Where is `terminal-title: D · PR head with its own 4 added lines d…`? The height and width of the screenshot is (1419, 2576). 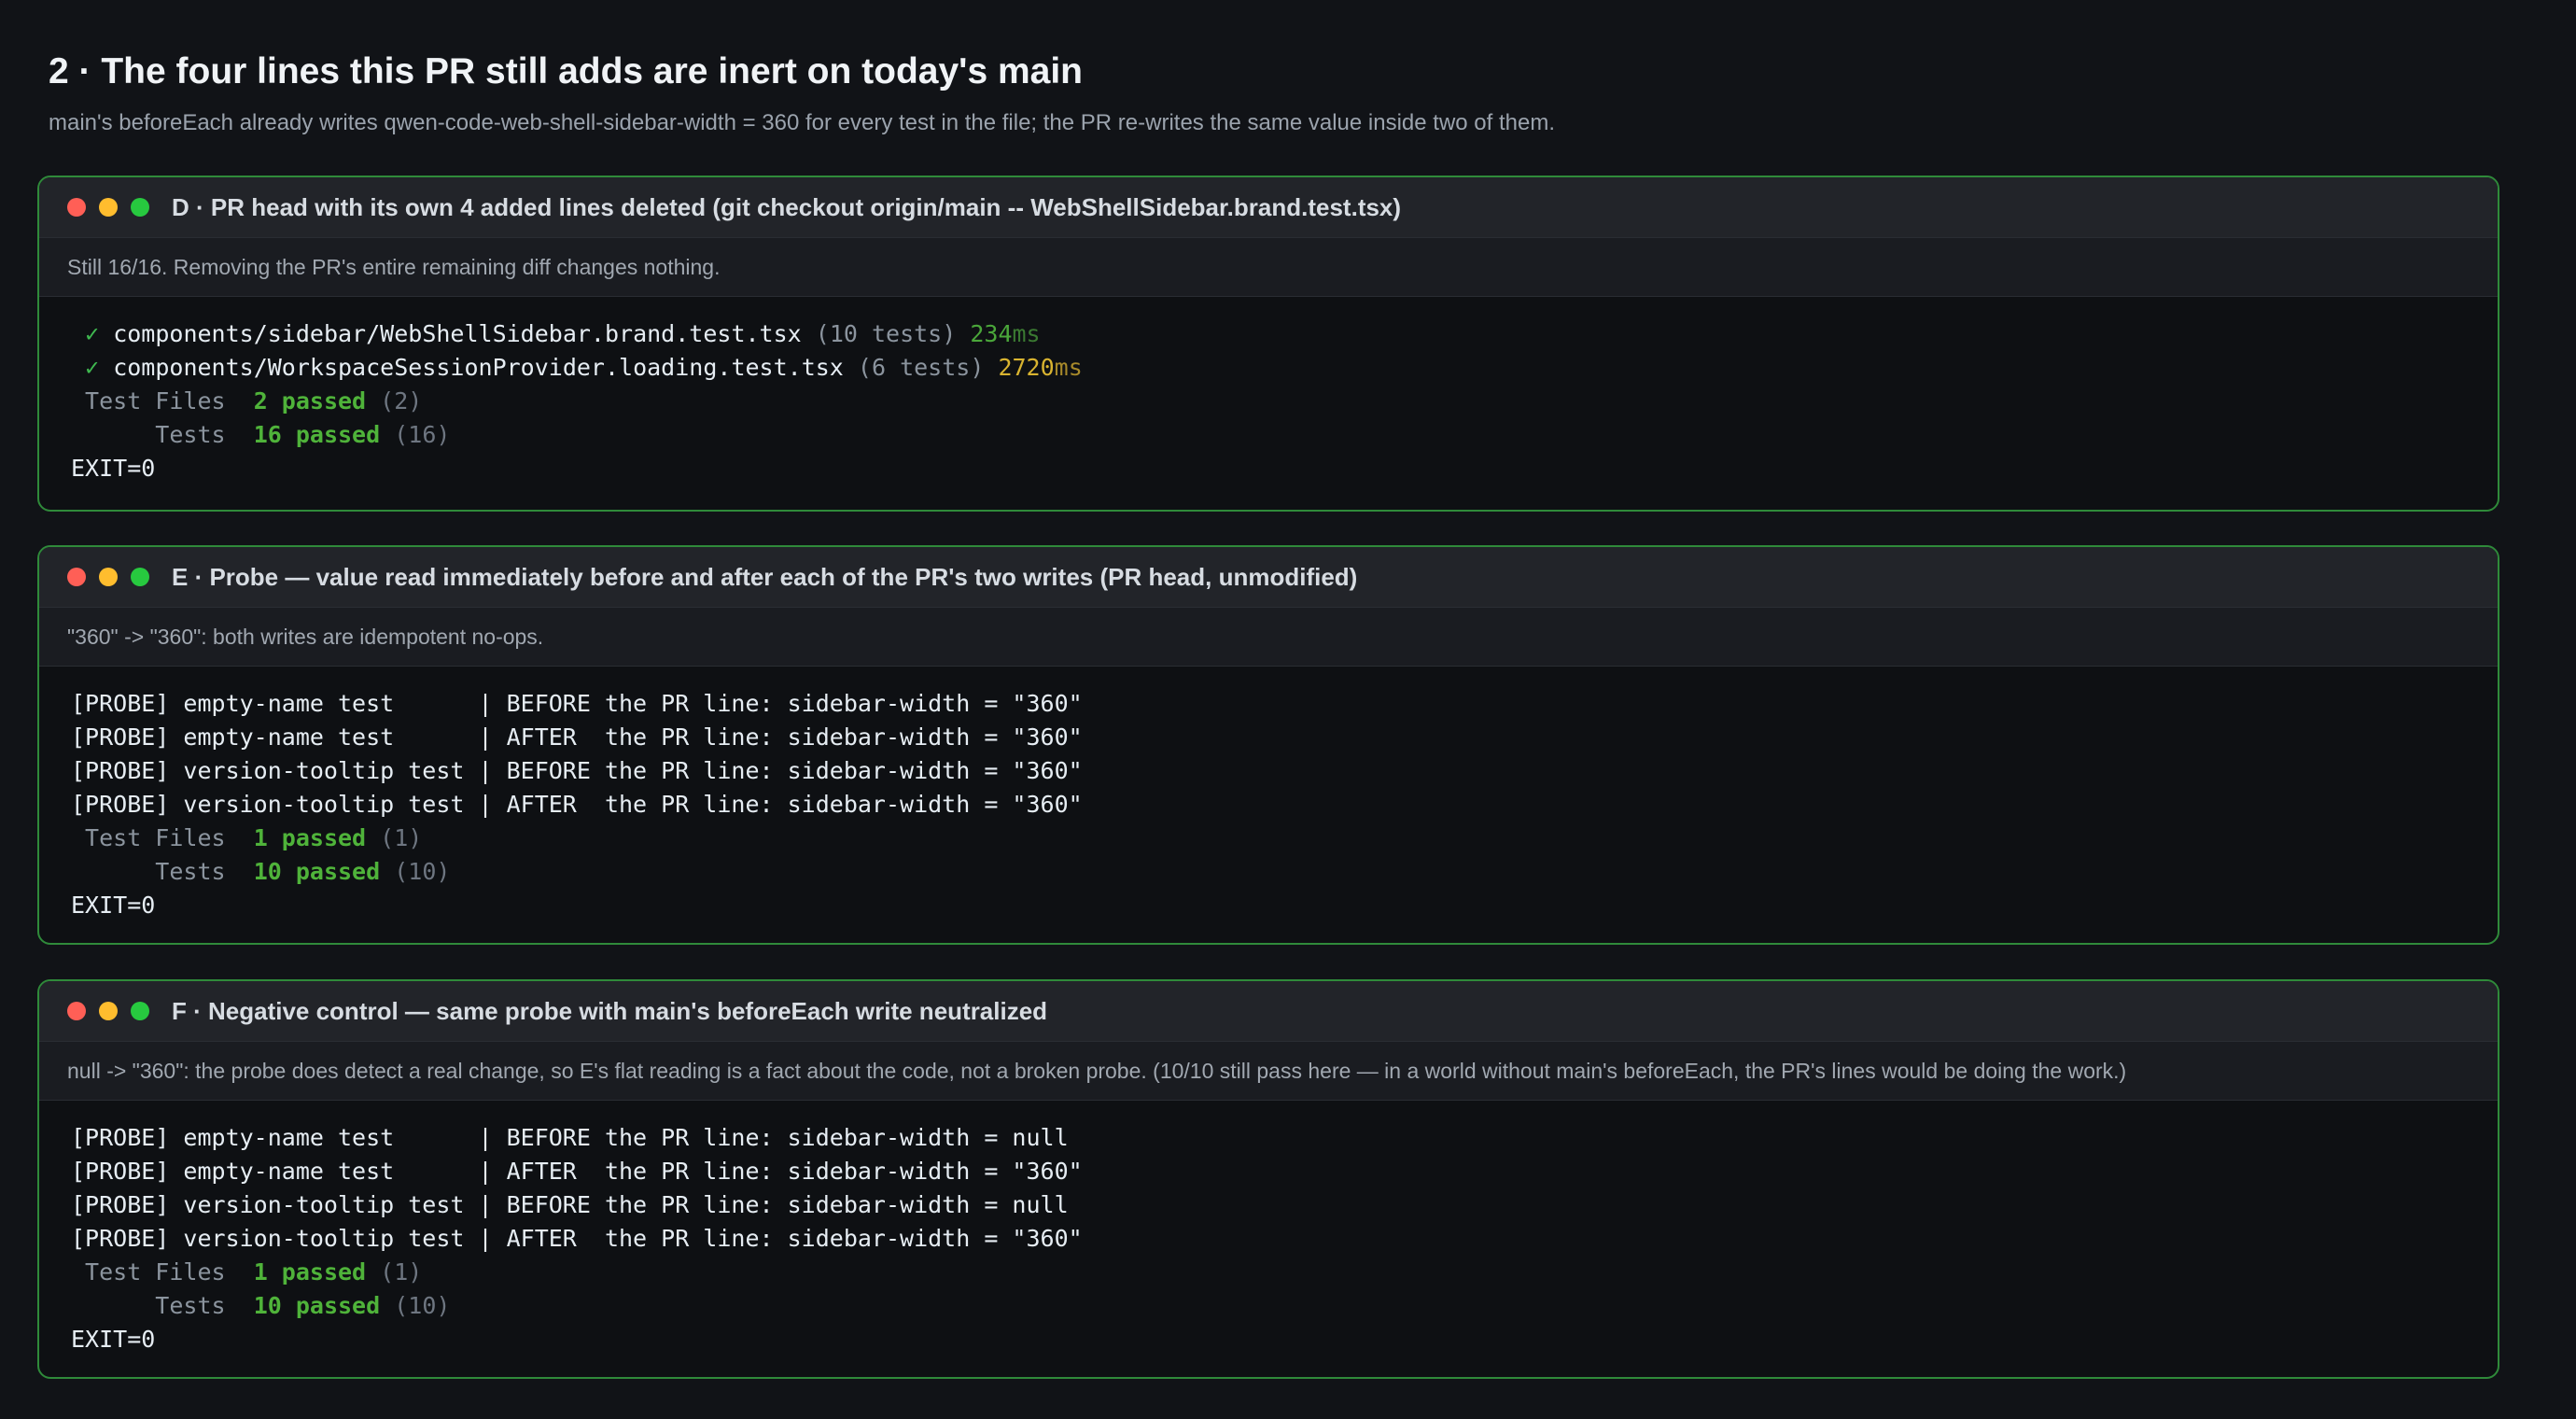
terminal-title: D · PR head with its own 4 added lines d… is located at coordinates (787, 207).